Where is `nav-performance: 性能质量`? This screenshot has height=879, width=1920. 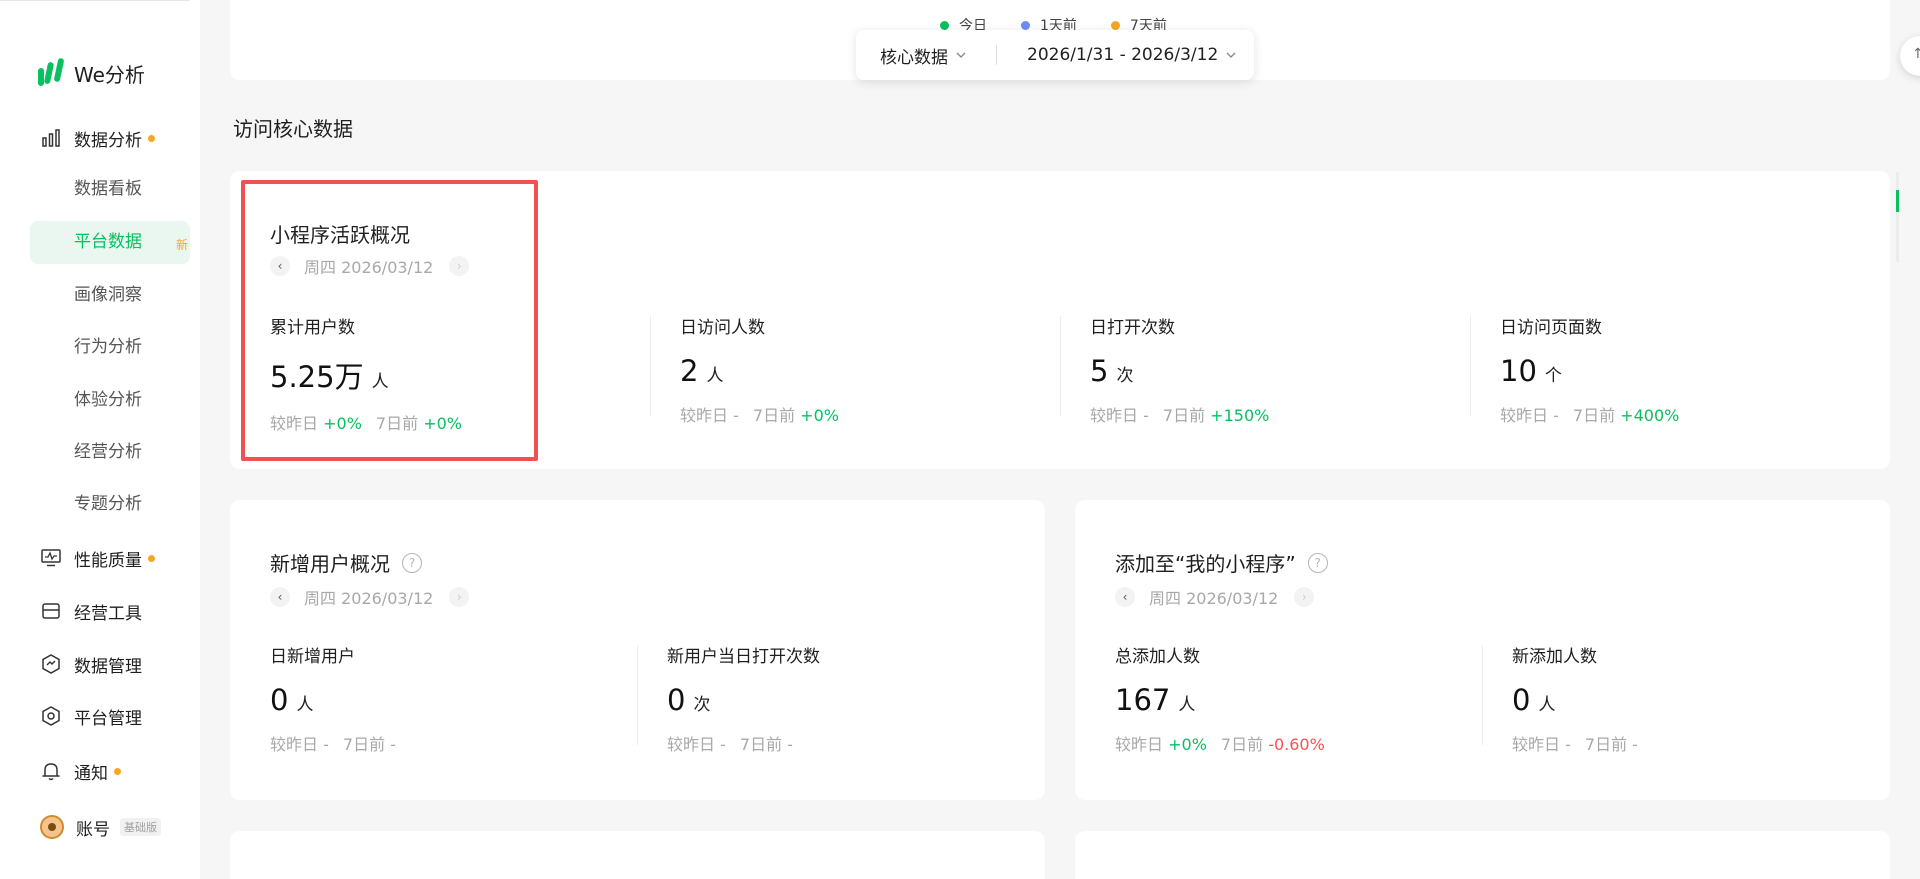 nav-performance: 性能质量 is located at coordinates (97, 558).